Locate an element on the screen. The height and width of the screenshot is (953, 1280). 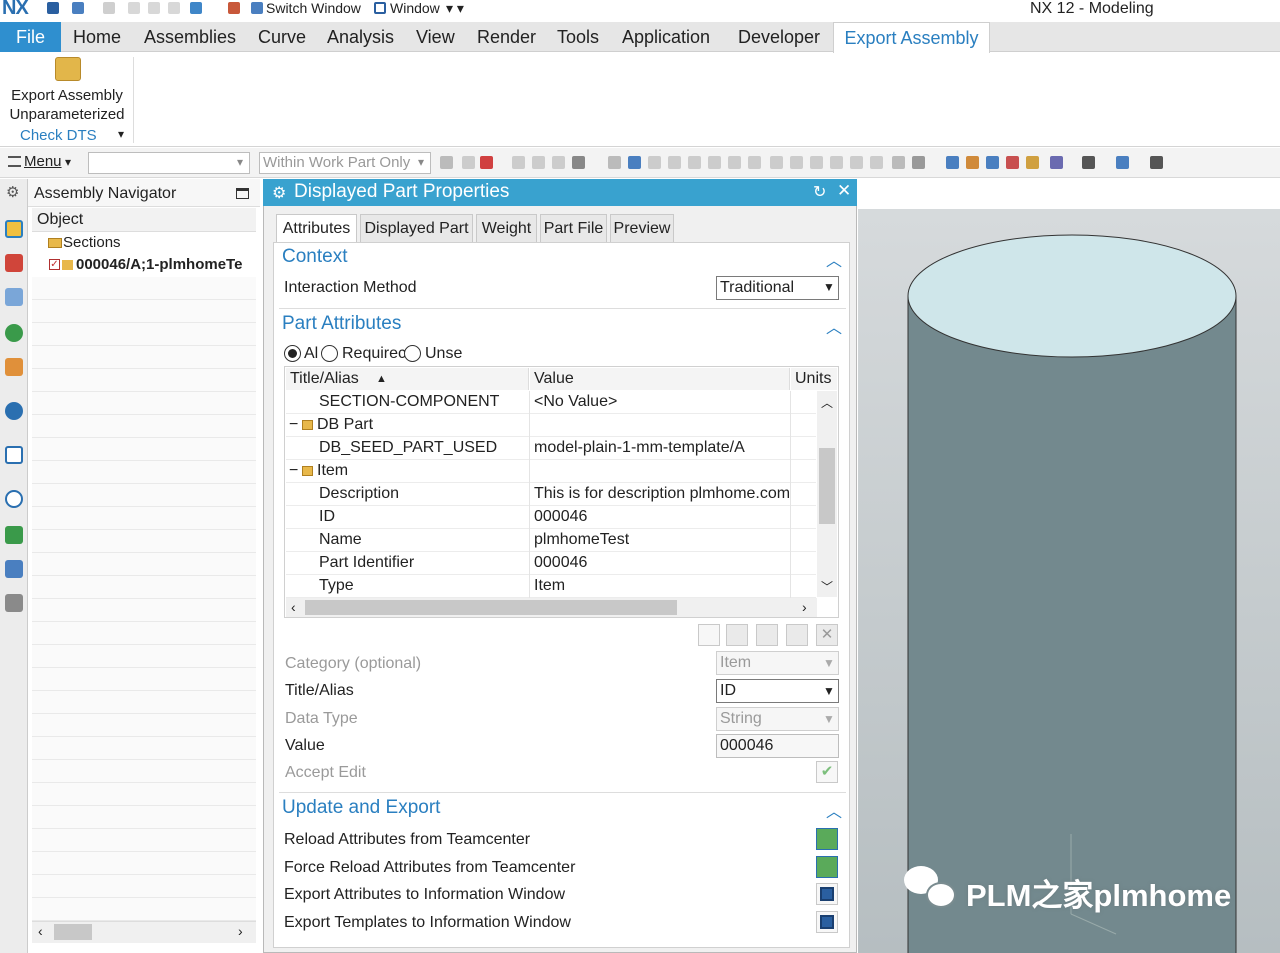
file-tab: File is located at coordinates (30, 37).